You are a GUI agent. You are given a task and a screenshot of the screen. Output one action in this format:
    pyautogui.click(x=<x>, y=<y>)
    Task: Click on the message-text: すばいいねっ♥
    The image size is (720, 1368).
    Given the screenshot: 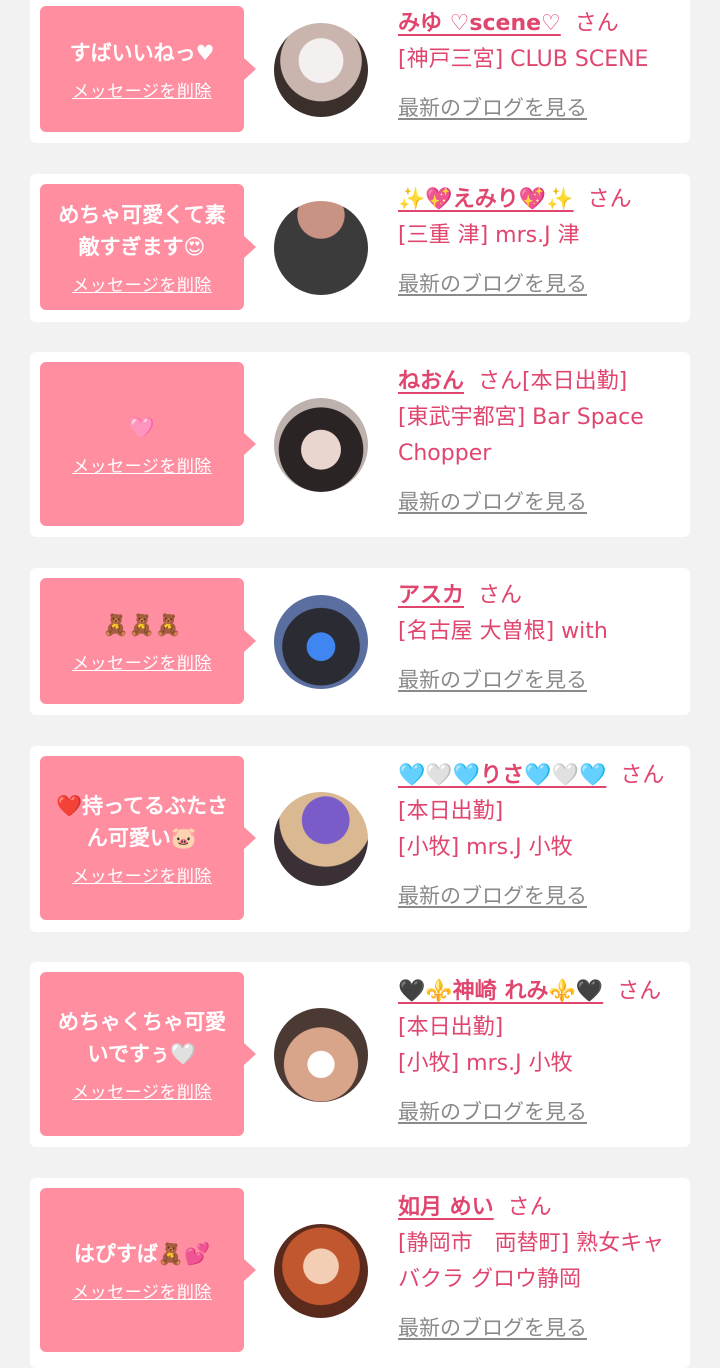 What is the action you would take?
    pyautogui.click(x=142, y=52)
    